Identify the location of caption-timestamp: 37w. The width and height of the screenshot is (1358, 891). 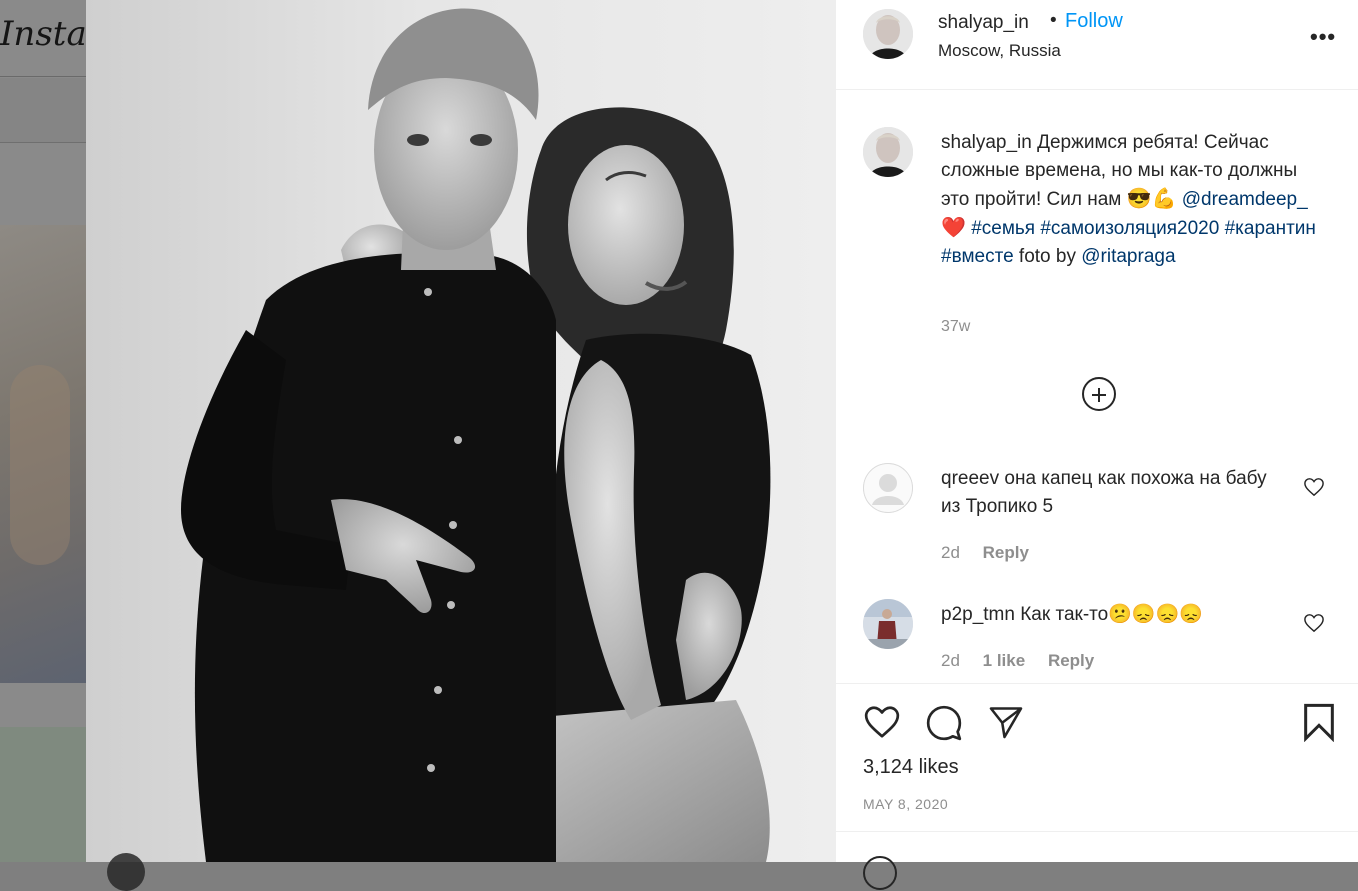
(955, 327).